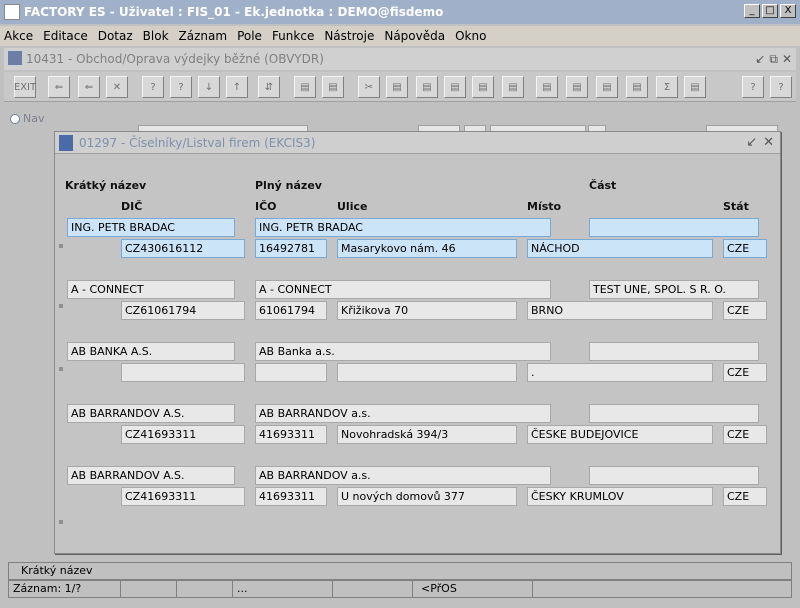 The image size is (800, 608). I want to click on dic-field, so click(183, 372).